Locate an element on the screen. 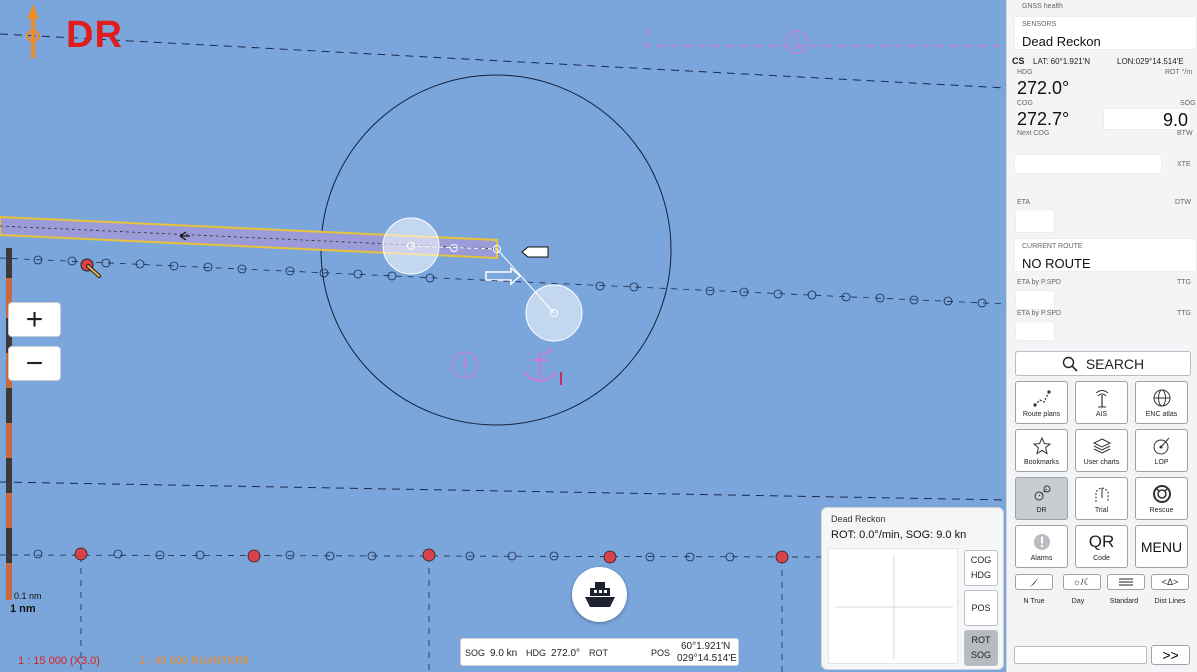 This screenshot has width=1197, height=672. anchorage-icon is located at coordinates (540, 364).